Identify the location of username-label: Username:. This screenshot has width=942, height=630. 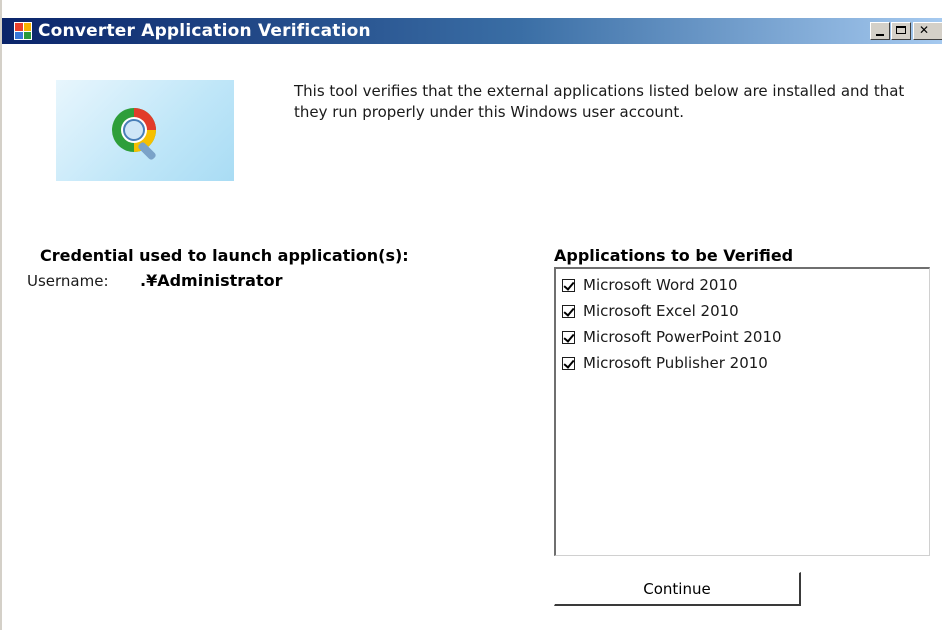
(68, 281).